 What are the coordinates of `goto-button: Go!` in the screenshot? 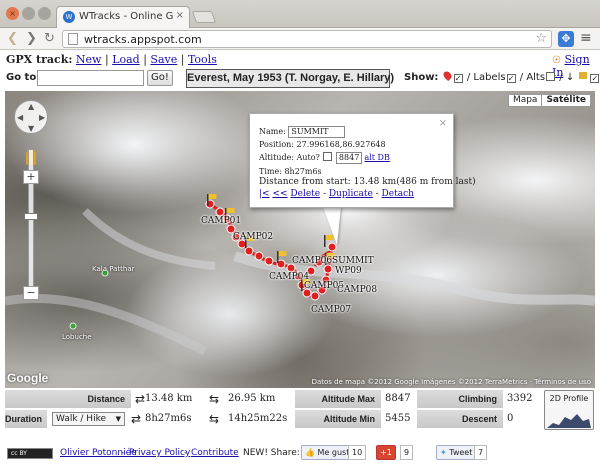 It's located at (160, 78).